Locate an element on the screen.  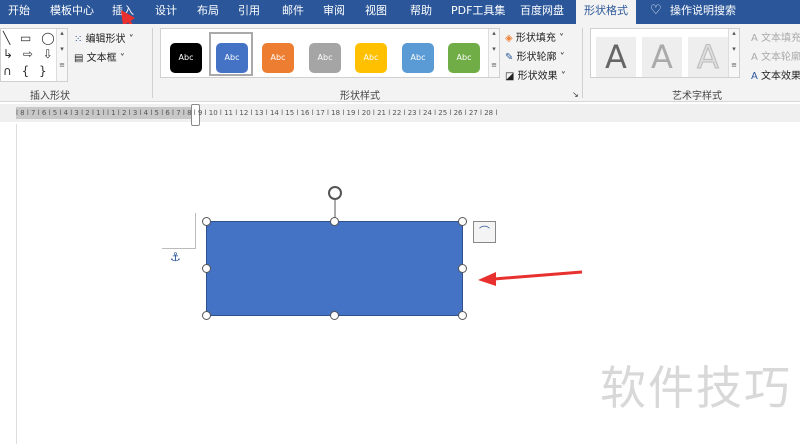
shape-outline-label: 形状轮廓 is located at coordinates (536, 57).